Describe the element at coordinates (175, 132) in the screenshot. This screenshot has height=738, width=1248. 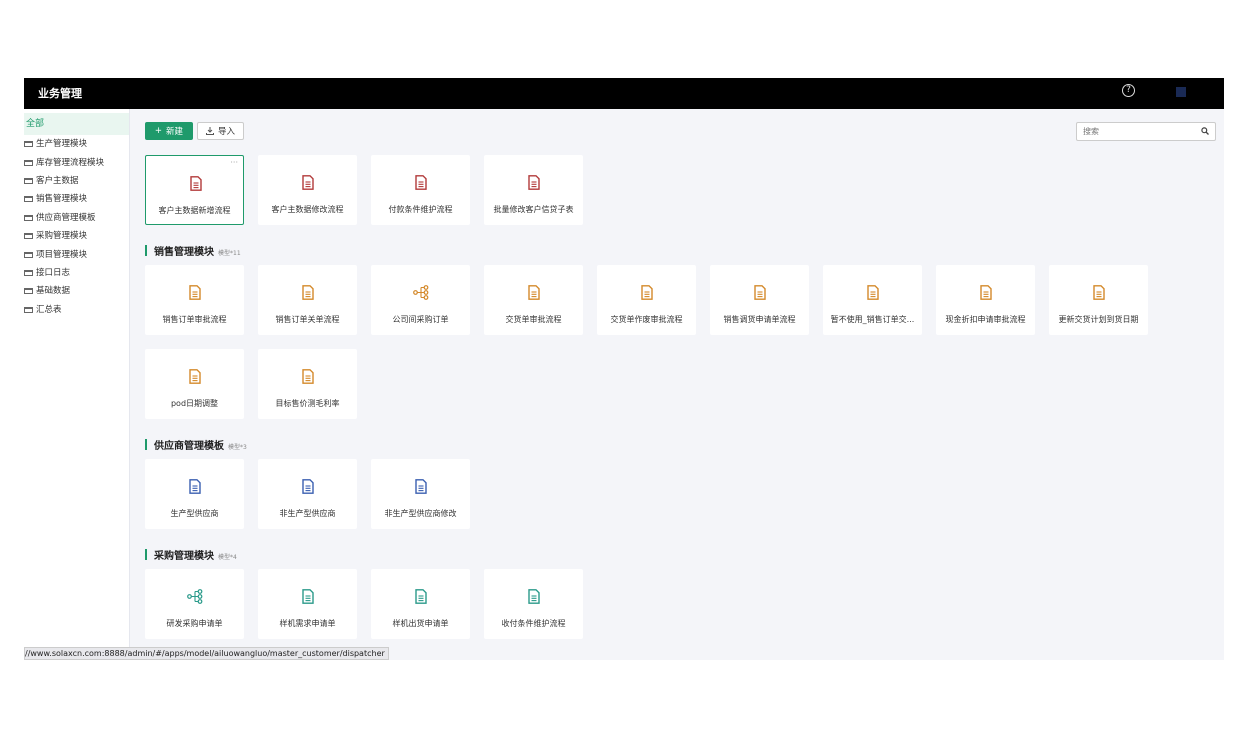
I see `new-button-label: 新建` at that location.